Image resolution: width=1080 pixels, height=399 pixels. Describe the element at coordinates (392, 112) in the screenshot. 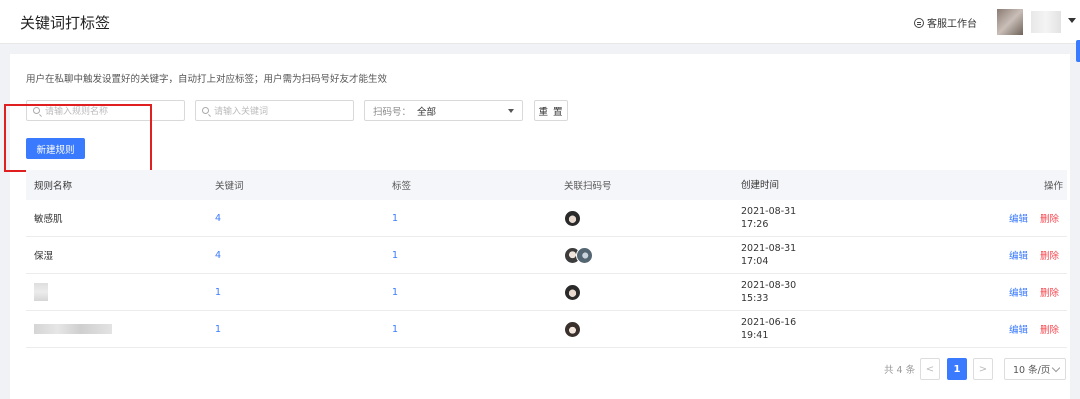

I see `qr-select-label: 扫码号：` at that location.